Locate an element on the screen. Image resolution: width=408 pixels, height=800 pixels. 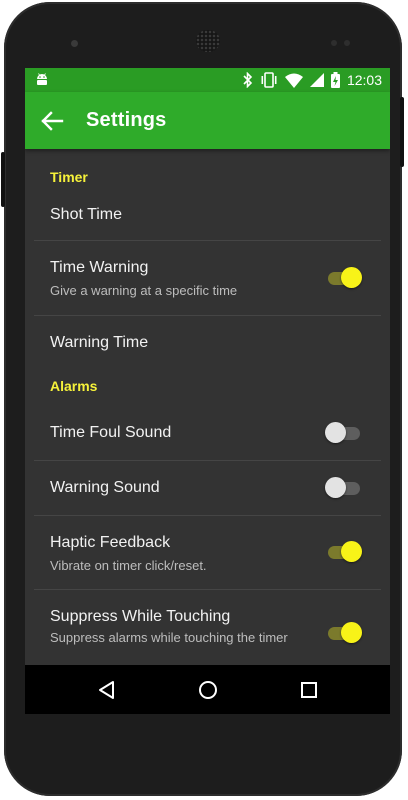
bluetooth-icon is located at coordinates (248, 80).